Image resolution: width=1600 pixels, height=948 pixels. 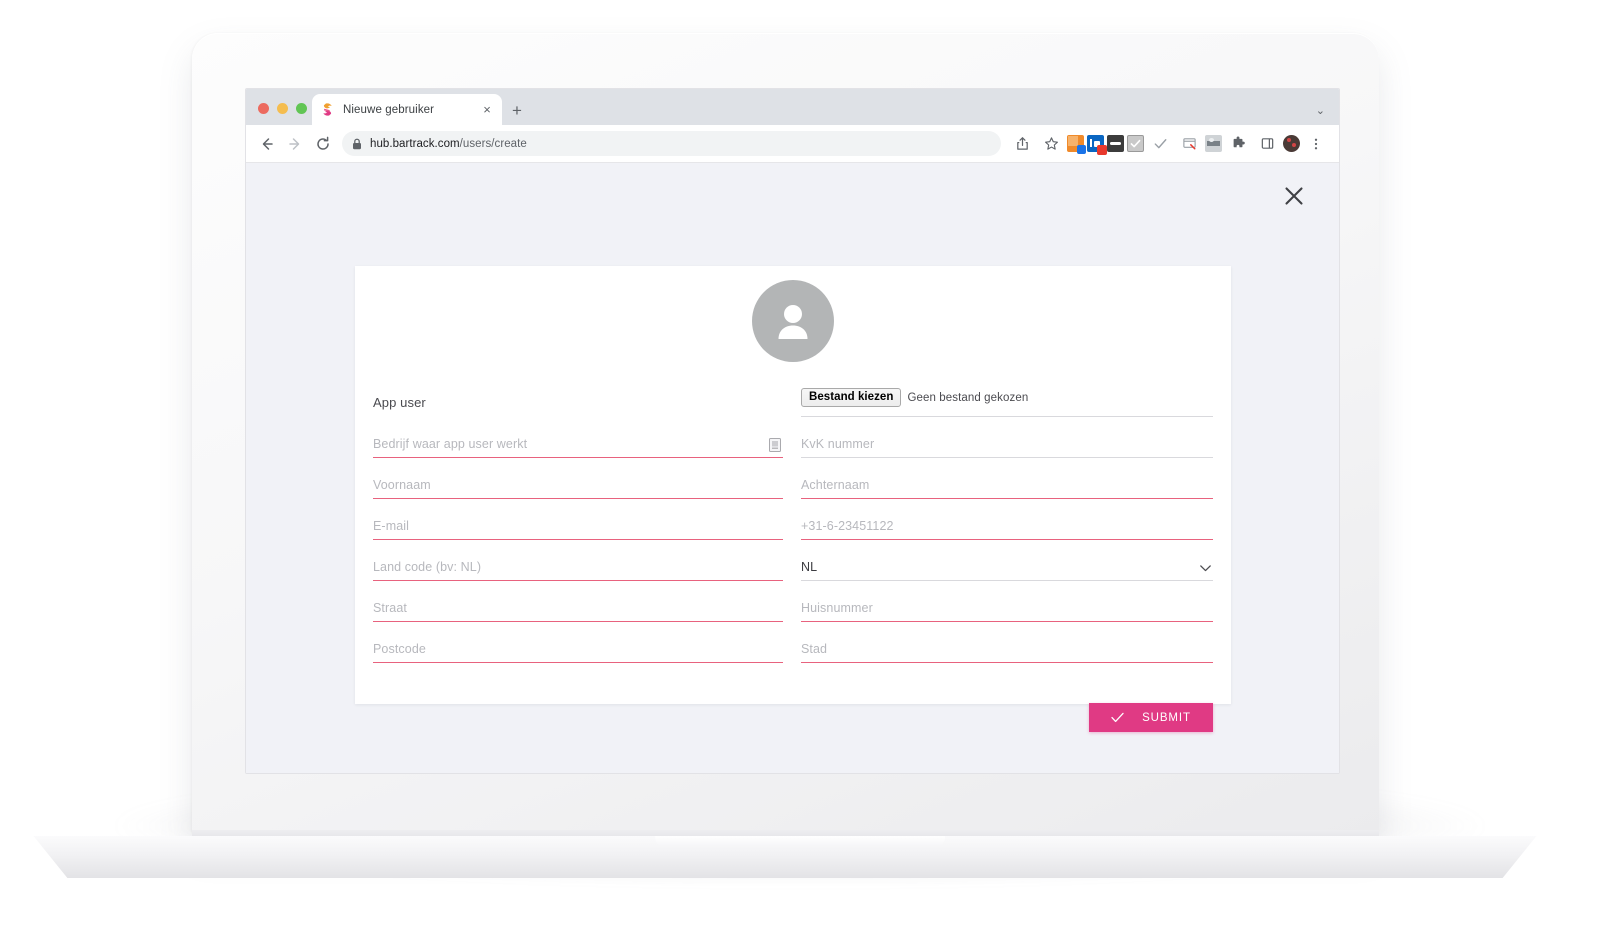 I want to click on extension-window-icon, so click(x=1189, y=144).